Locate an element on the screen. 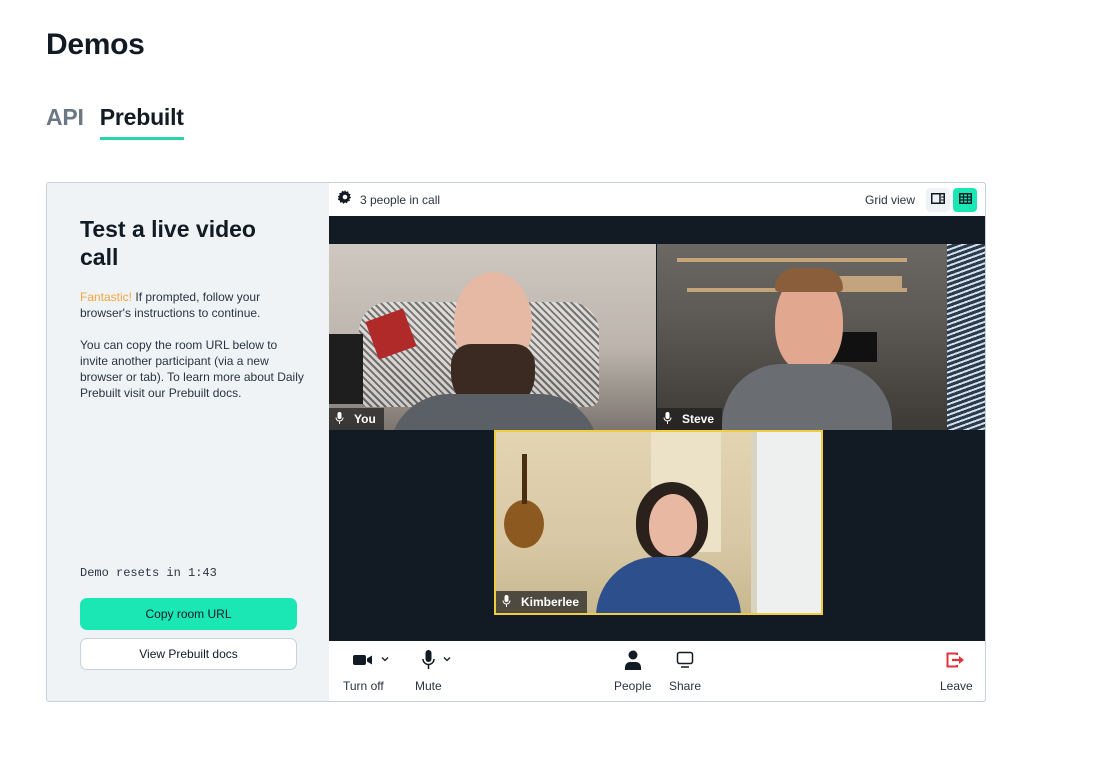 The width and height of the screenshot is (1103, 758). participant-hair is located at coordinates (809, 280).